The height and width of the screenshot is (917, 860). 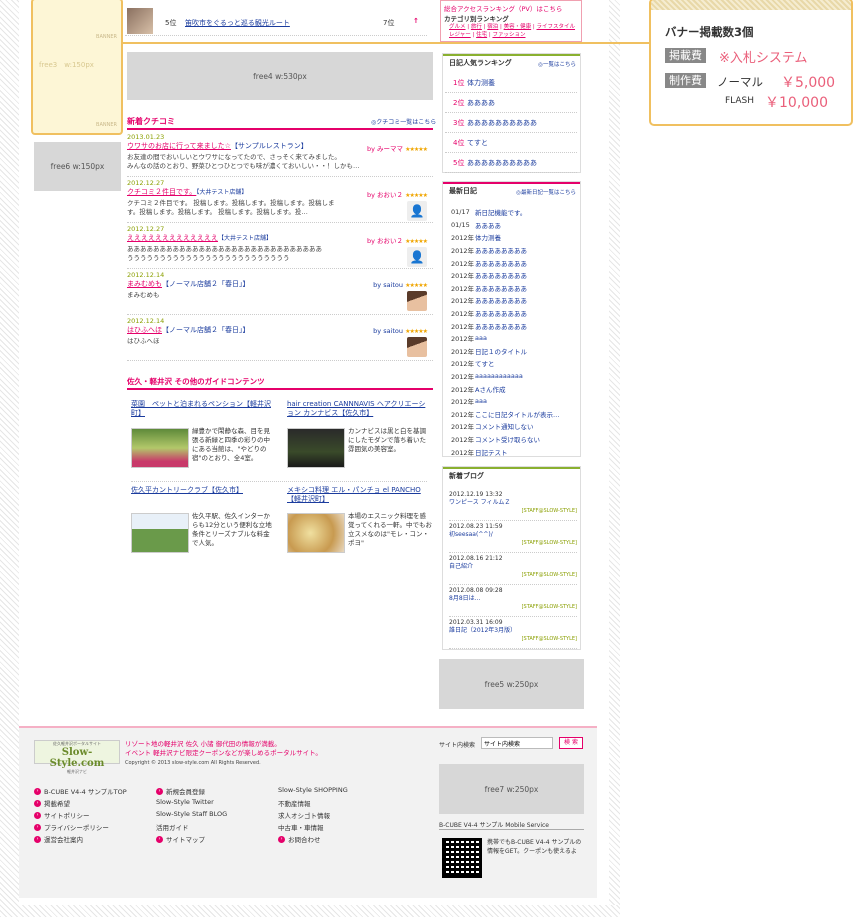 What do you see at coordinates (144, 284) in the screenshot?
I see `review-title: まみむめも` at bounding box center [144, 284].